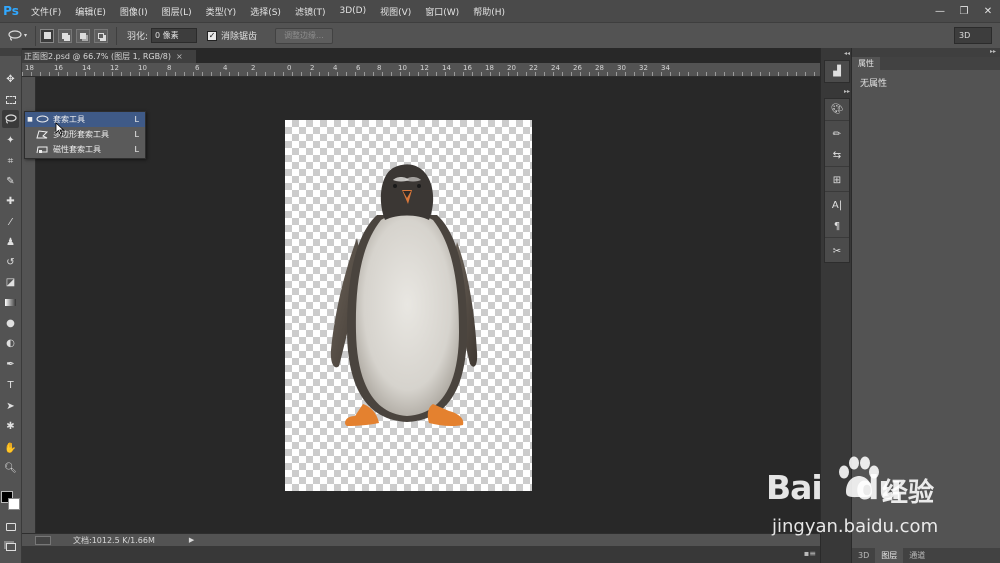 The height and width of the screenshot is (563, 1000). Describe the element at coordinates (138, 37) in the screenshot. I see `feather-label: 羽化:` at that location.